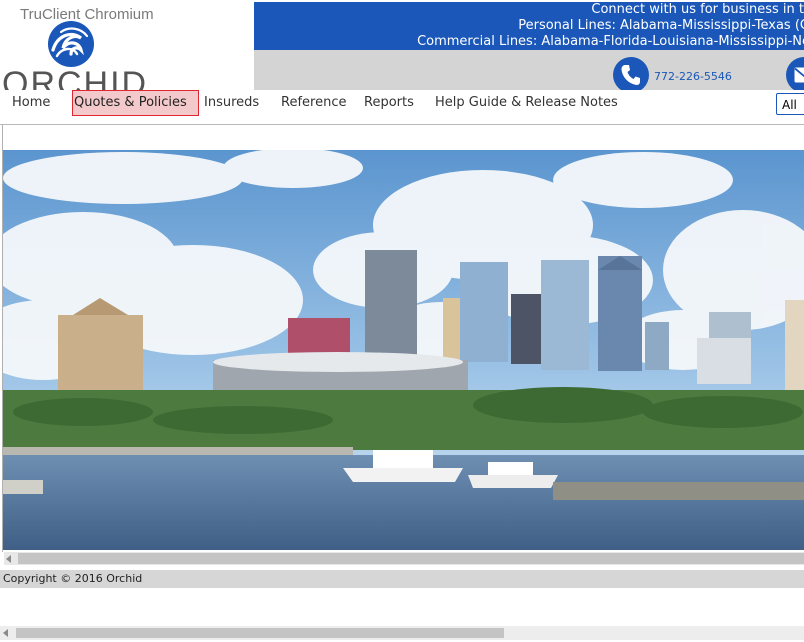 The height and width of the screenshot is (642, 804). Describe the element at coordinates (260, 633) in the screenshot. I see `page-scrollbar-thumb` at that location.